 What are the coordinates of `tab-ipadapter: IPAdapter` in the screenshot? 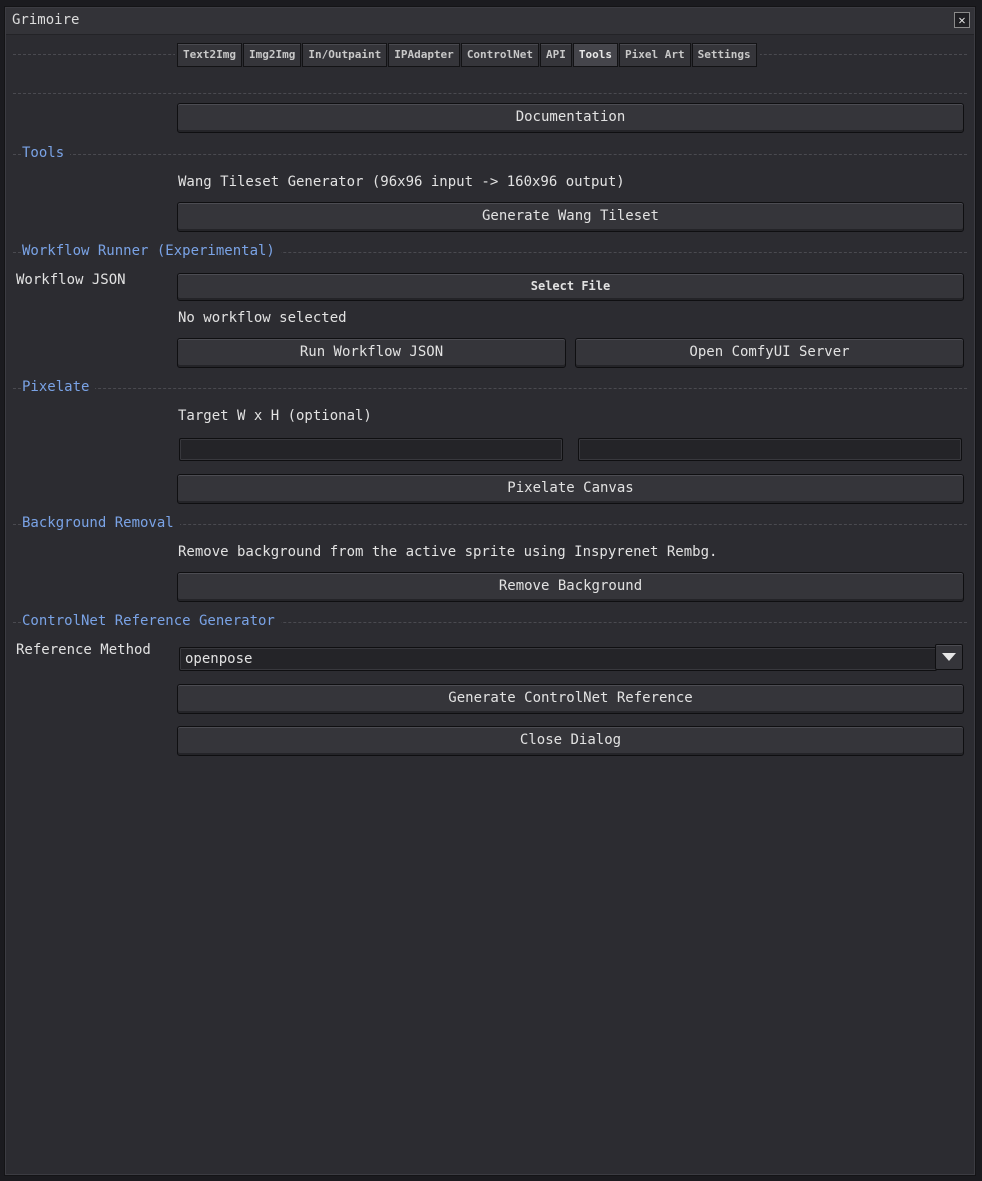 It's located at (424, 55).